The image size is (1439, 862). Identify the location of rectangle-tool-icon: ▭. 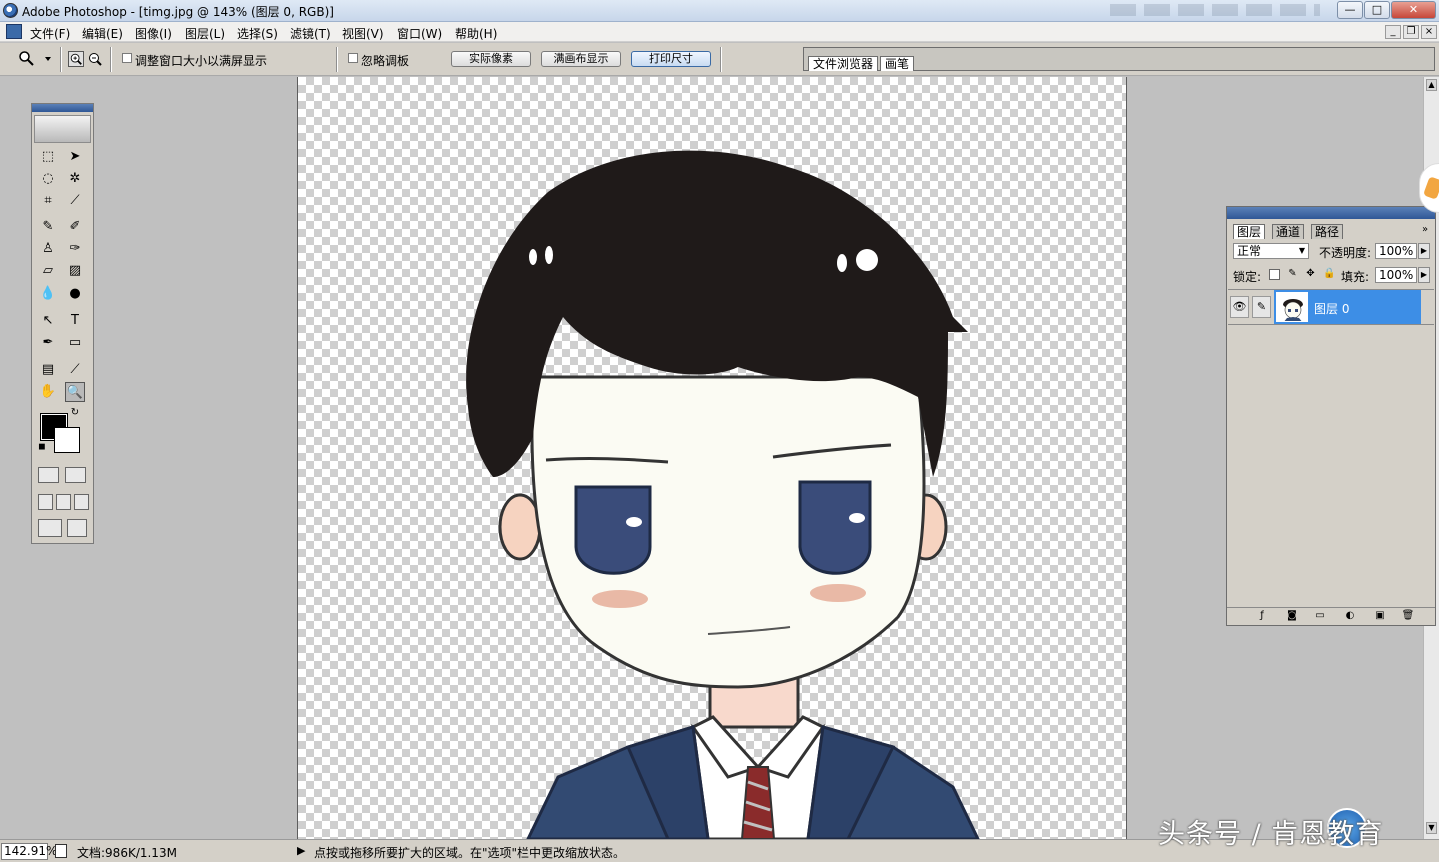
(75, 343).